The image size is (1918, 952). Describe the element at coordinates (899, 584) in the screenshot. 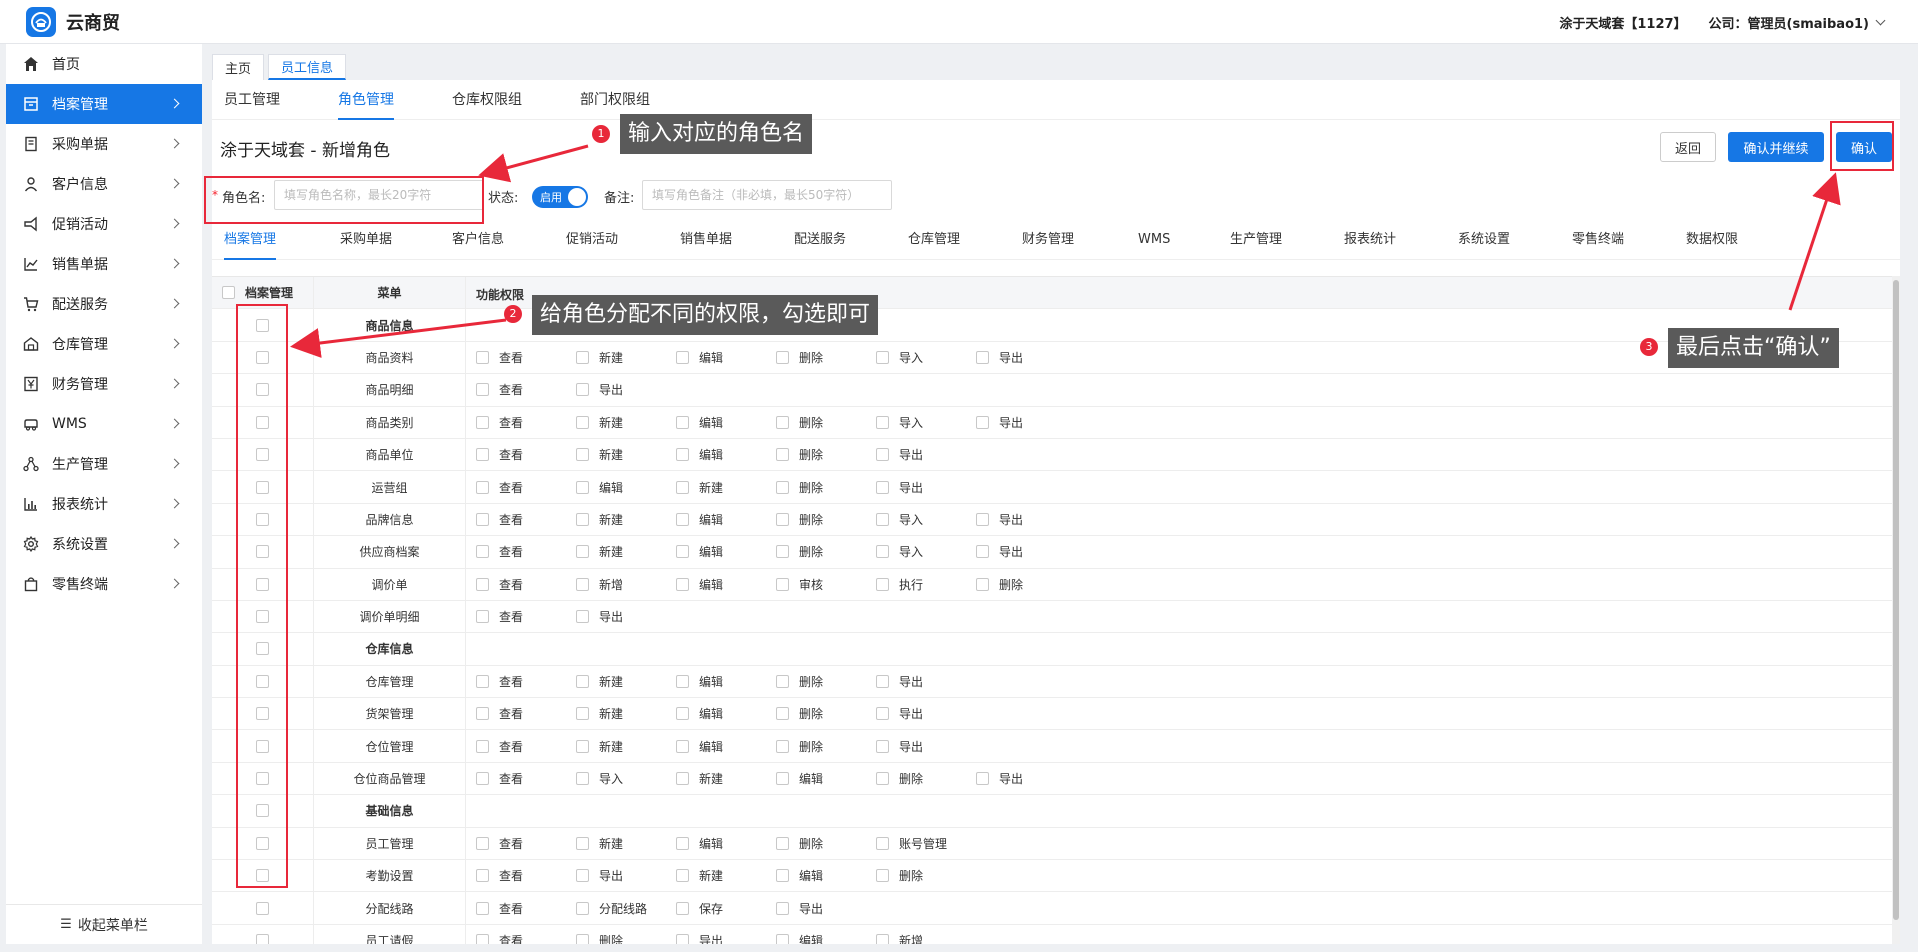

I see `permission-option: 执行` at that location.